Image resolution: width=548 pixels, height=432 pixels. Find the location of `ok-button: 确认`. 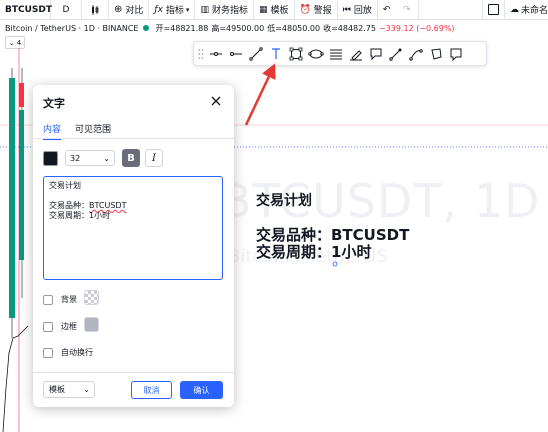

ok-button: 确认 is located at coordinates (201, 390).